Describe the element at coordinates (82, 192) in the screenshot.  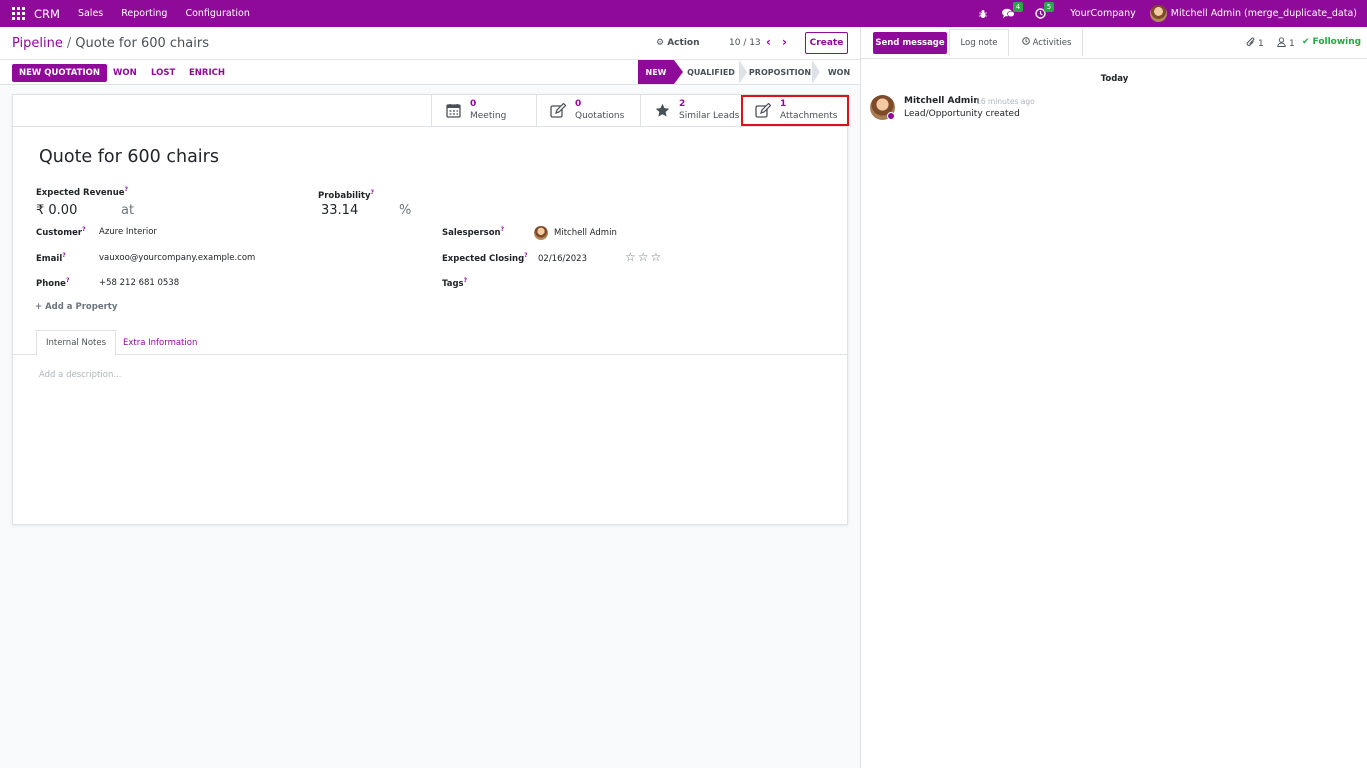
I see `expected-revenue-label: Expected Revenue?` at that location.